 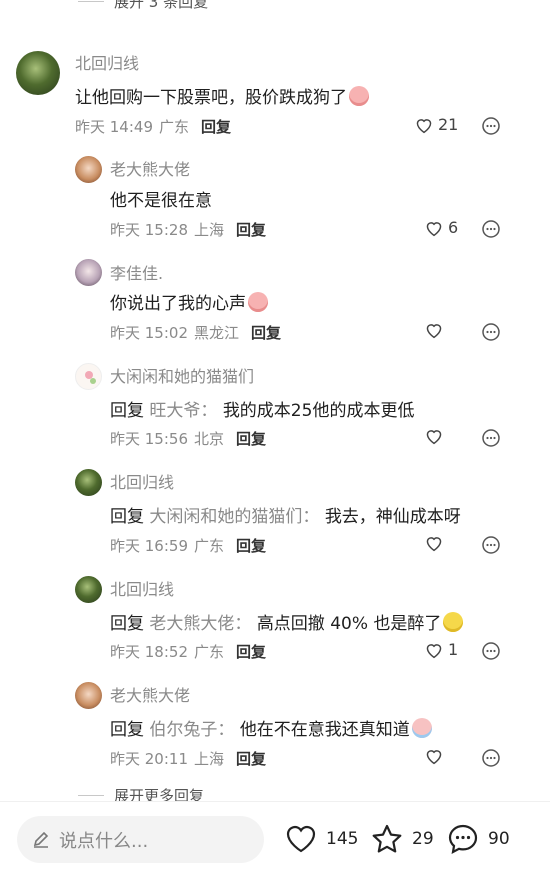 What do you see at coordinates (209, 439) in the screenshot?
I see `comment-location: 北京` at bounding box center [209, 439].